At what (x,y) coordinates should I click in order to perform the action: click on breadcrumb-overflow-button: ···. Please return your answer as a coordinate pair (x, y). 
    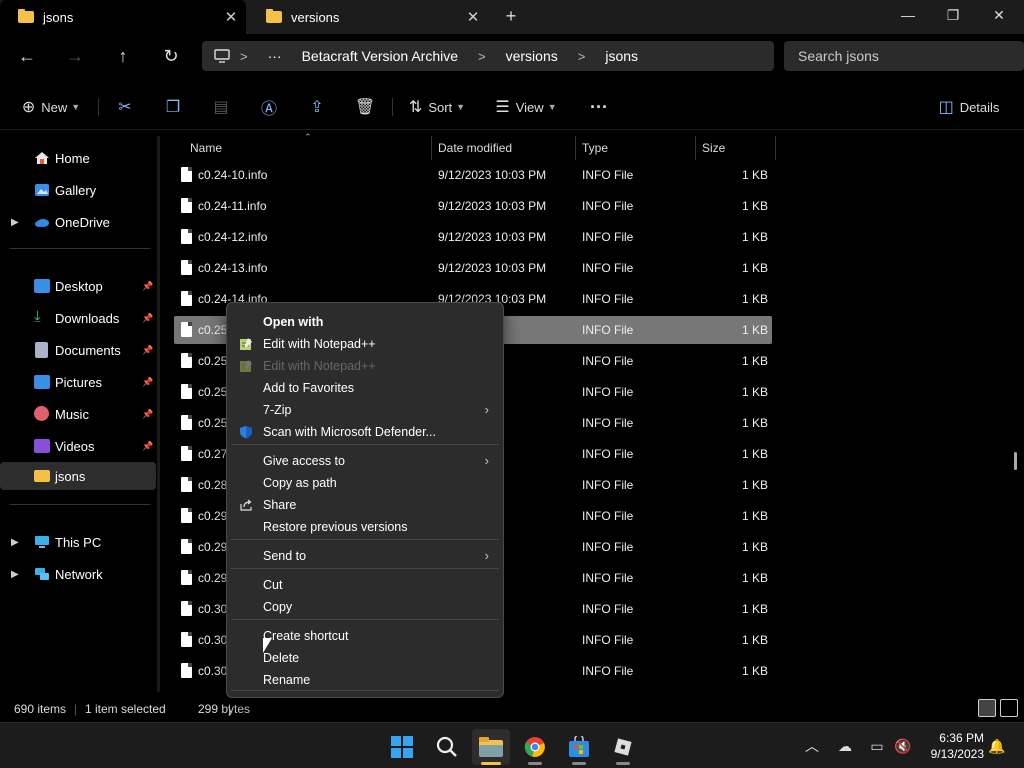
    Looking at the image, I should click on (275, 56).